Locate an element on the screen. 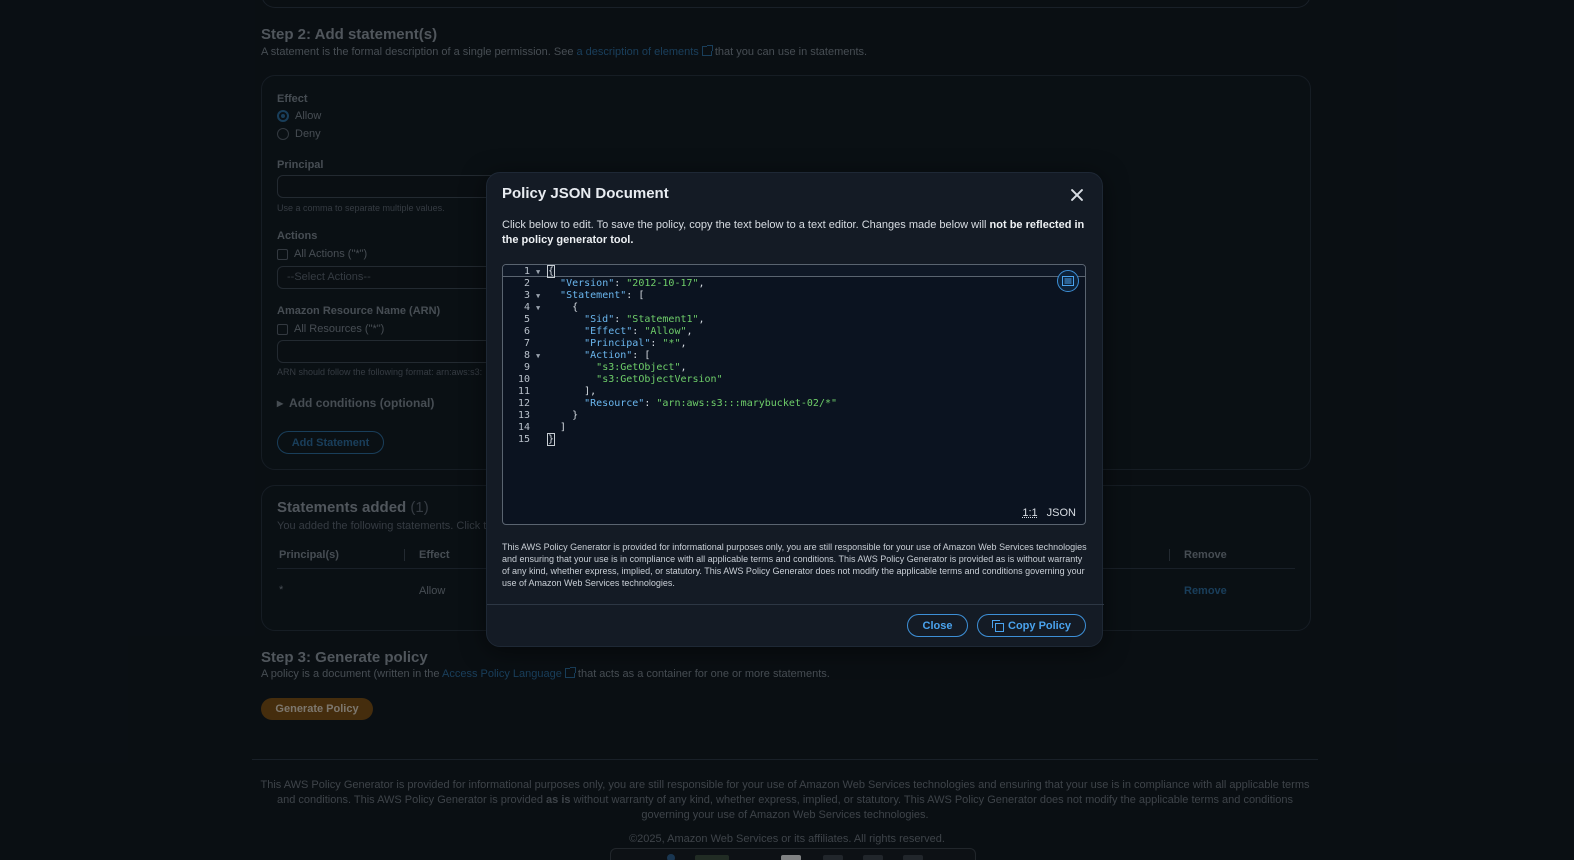 This screenshot has height=860, width=1574. line-number: 4 is located at coordinates (516, 308).